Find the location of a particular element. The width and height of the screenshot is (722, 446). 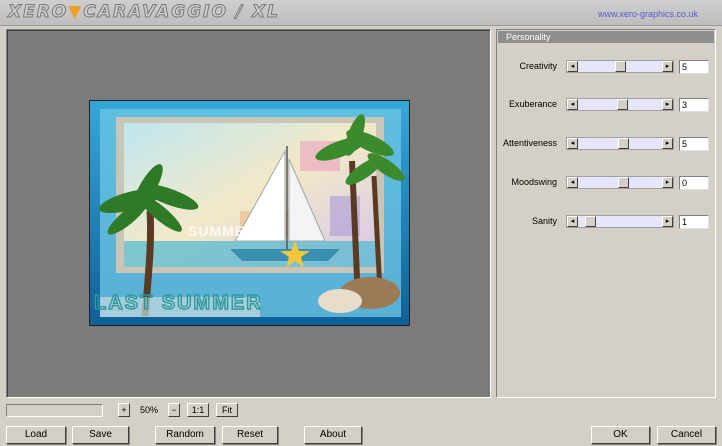

param-label: Moodswing is located at coordinates (534, 182).